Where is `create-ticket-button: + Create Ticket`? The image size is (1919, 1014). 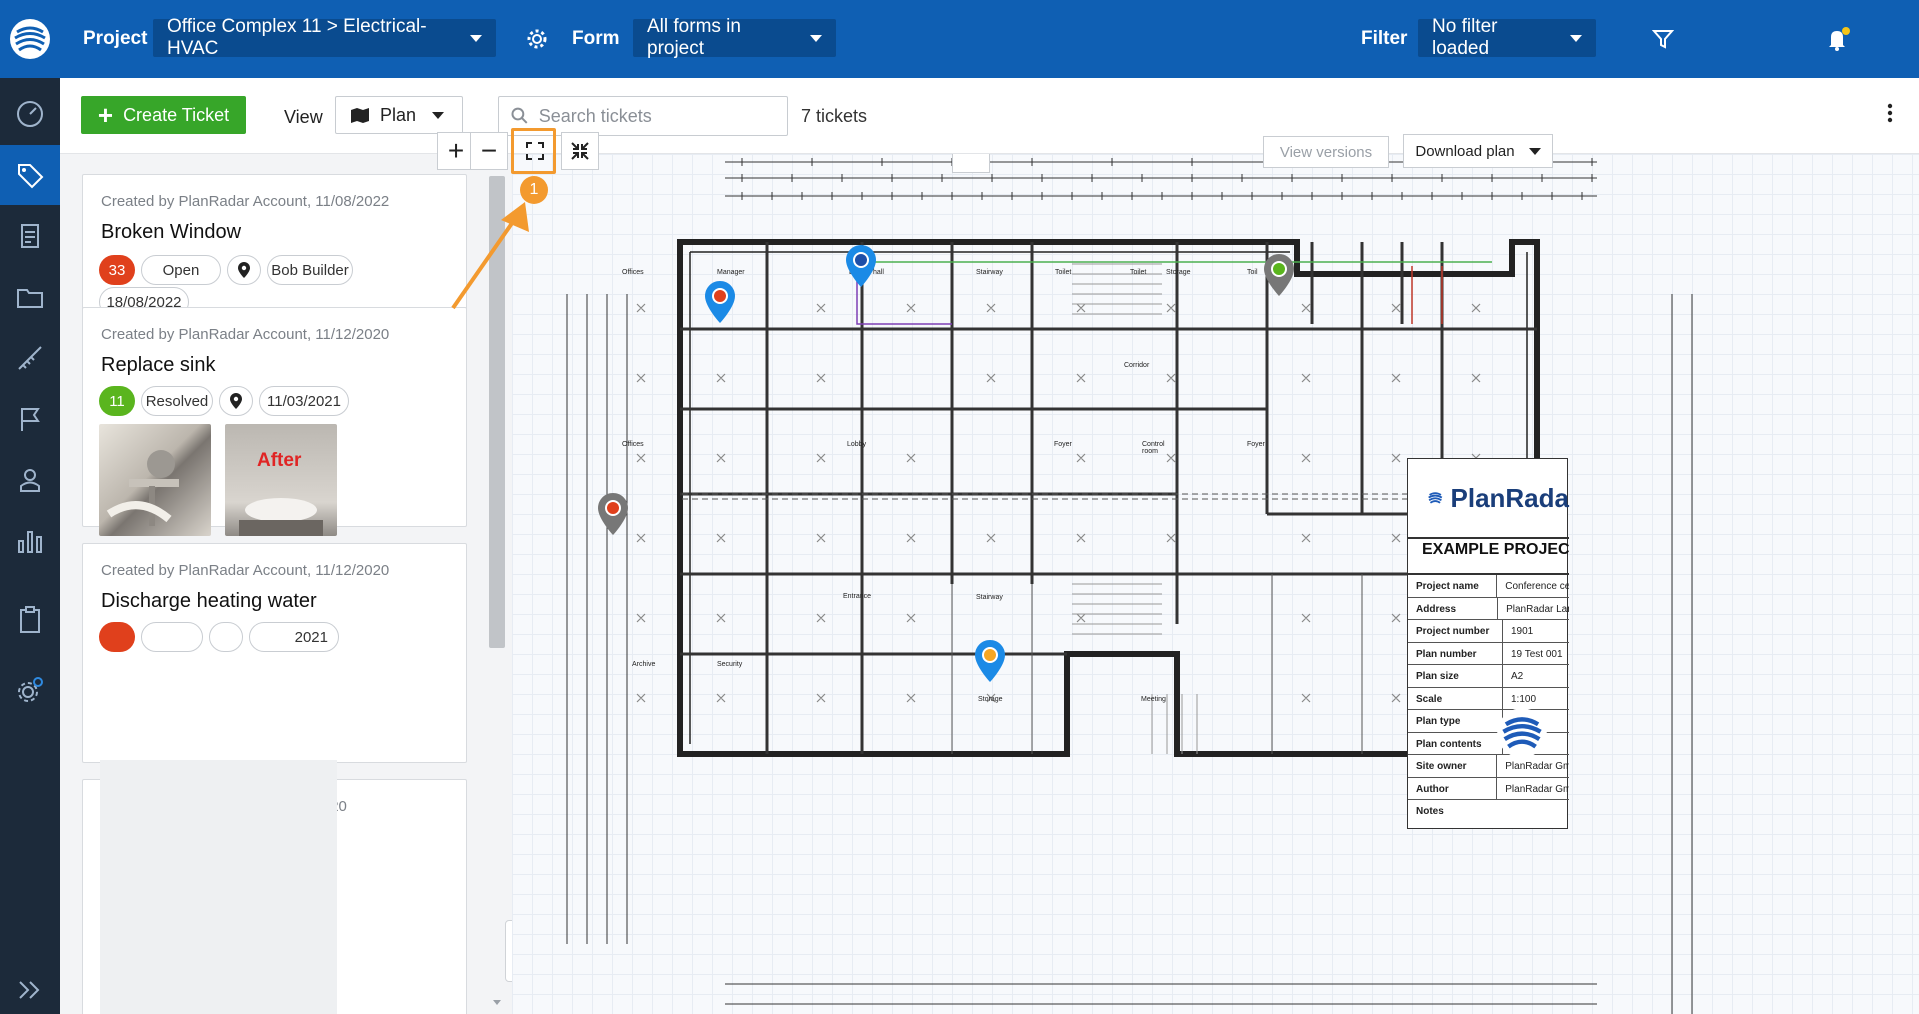
create-ticket-button: + Create Ticket is located at coordinates (163, 115).